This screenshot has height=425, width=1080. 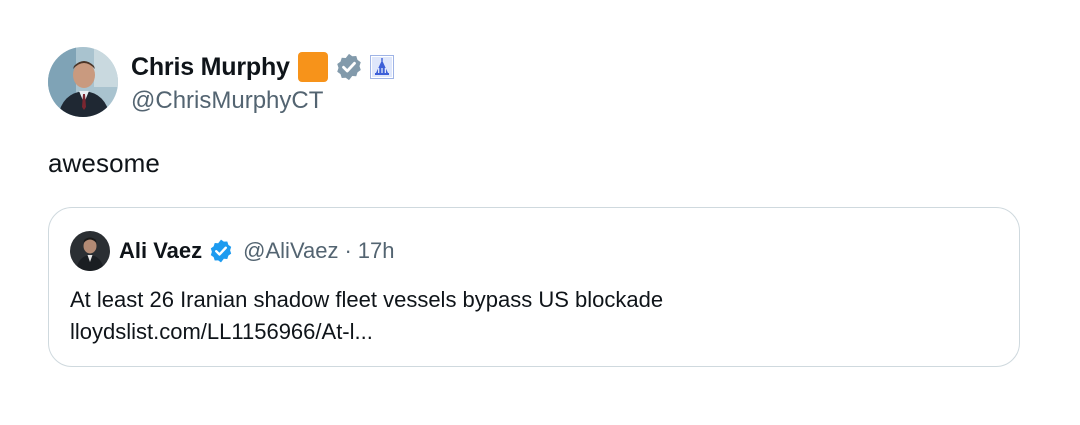 I want to click on orange-square-emoji, so click(x=312, y=67).